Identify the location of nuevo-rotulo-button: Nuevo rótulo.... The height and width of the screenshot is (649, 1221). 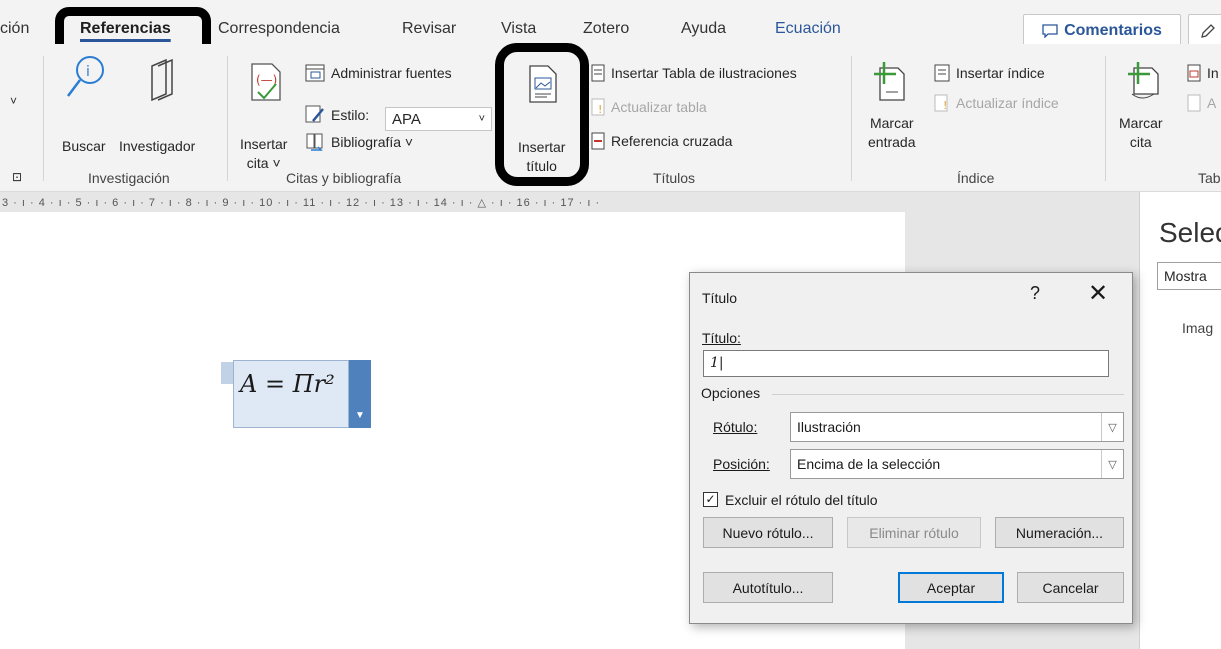
(768, 532).